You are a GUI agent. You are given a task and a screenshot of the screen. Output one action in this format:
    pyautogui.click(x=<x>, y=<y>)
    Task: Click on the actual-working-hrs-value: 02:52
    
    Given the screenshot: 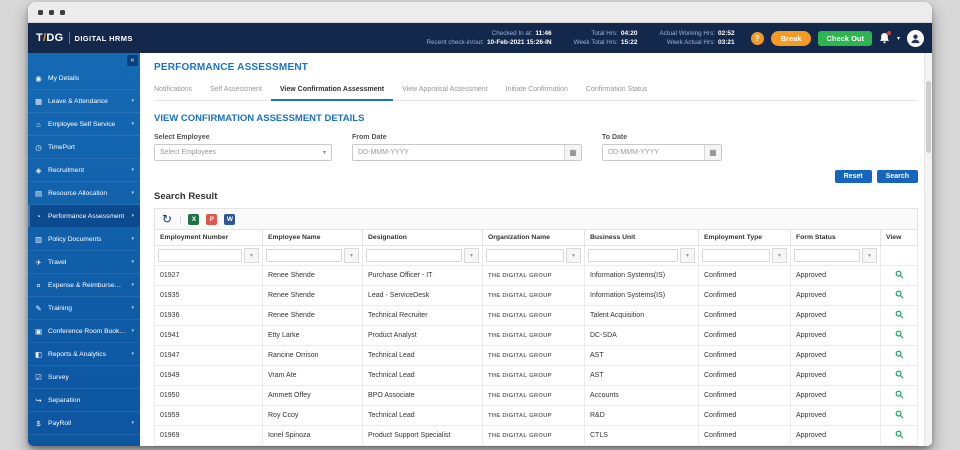 What is the action you would take?
    pyautogui.click(x=726, y=33)
    